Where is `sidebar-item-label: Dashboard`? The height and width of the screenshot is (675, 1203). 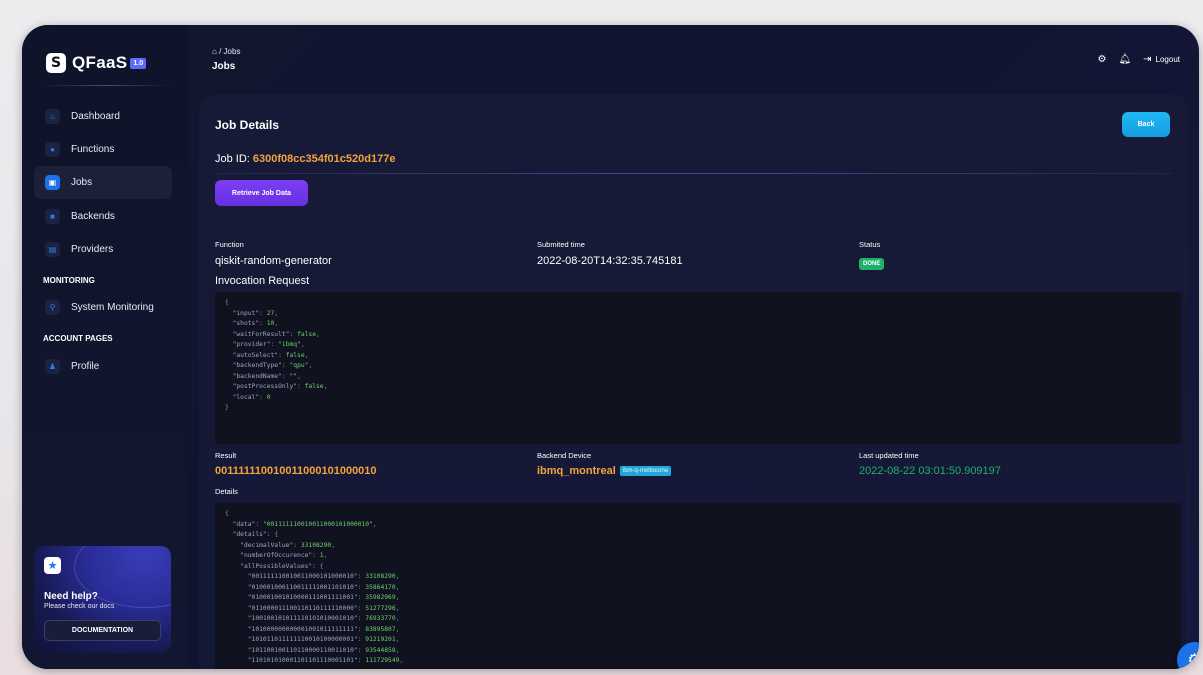 sidebar-item-label: Dashboard is located at coordinates (95, 116).